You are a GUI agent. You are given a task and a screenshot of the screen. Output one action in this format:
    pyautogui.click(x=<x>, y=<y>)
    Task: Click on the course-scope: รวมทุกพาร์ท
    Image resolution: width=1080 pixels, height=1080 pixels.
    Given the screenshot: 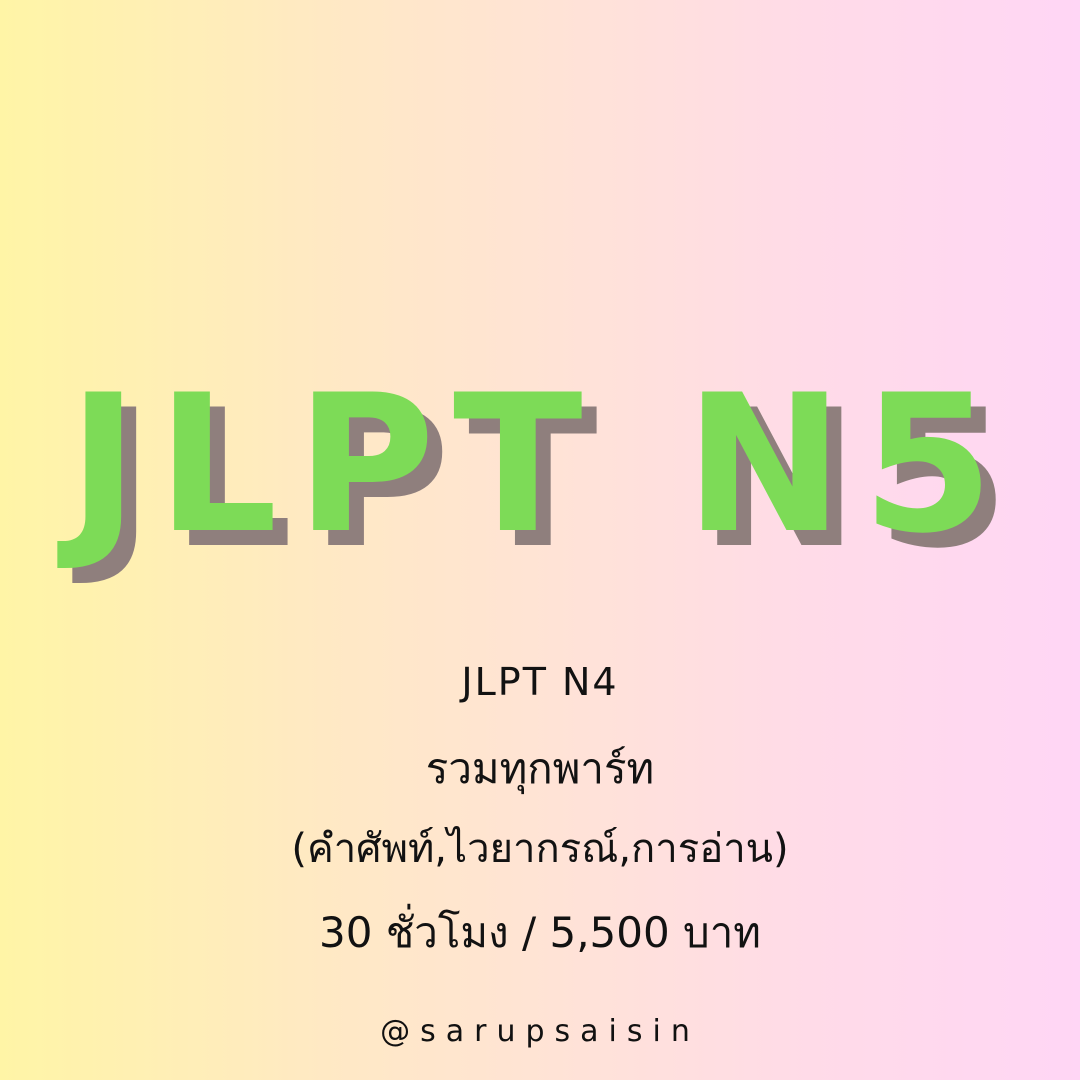 What is the action you would take?
    pyautogui.click(x=540, y=768)
    